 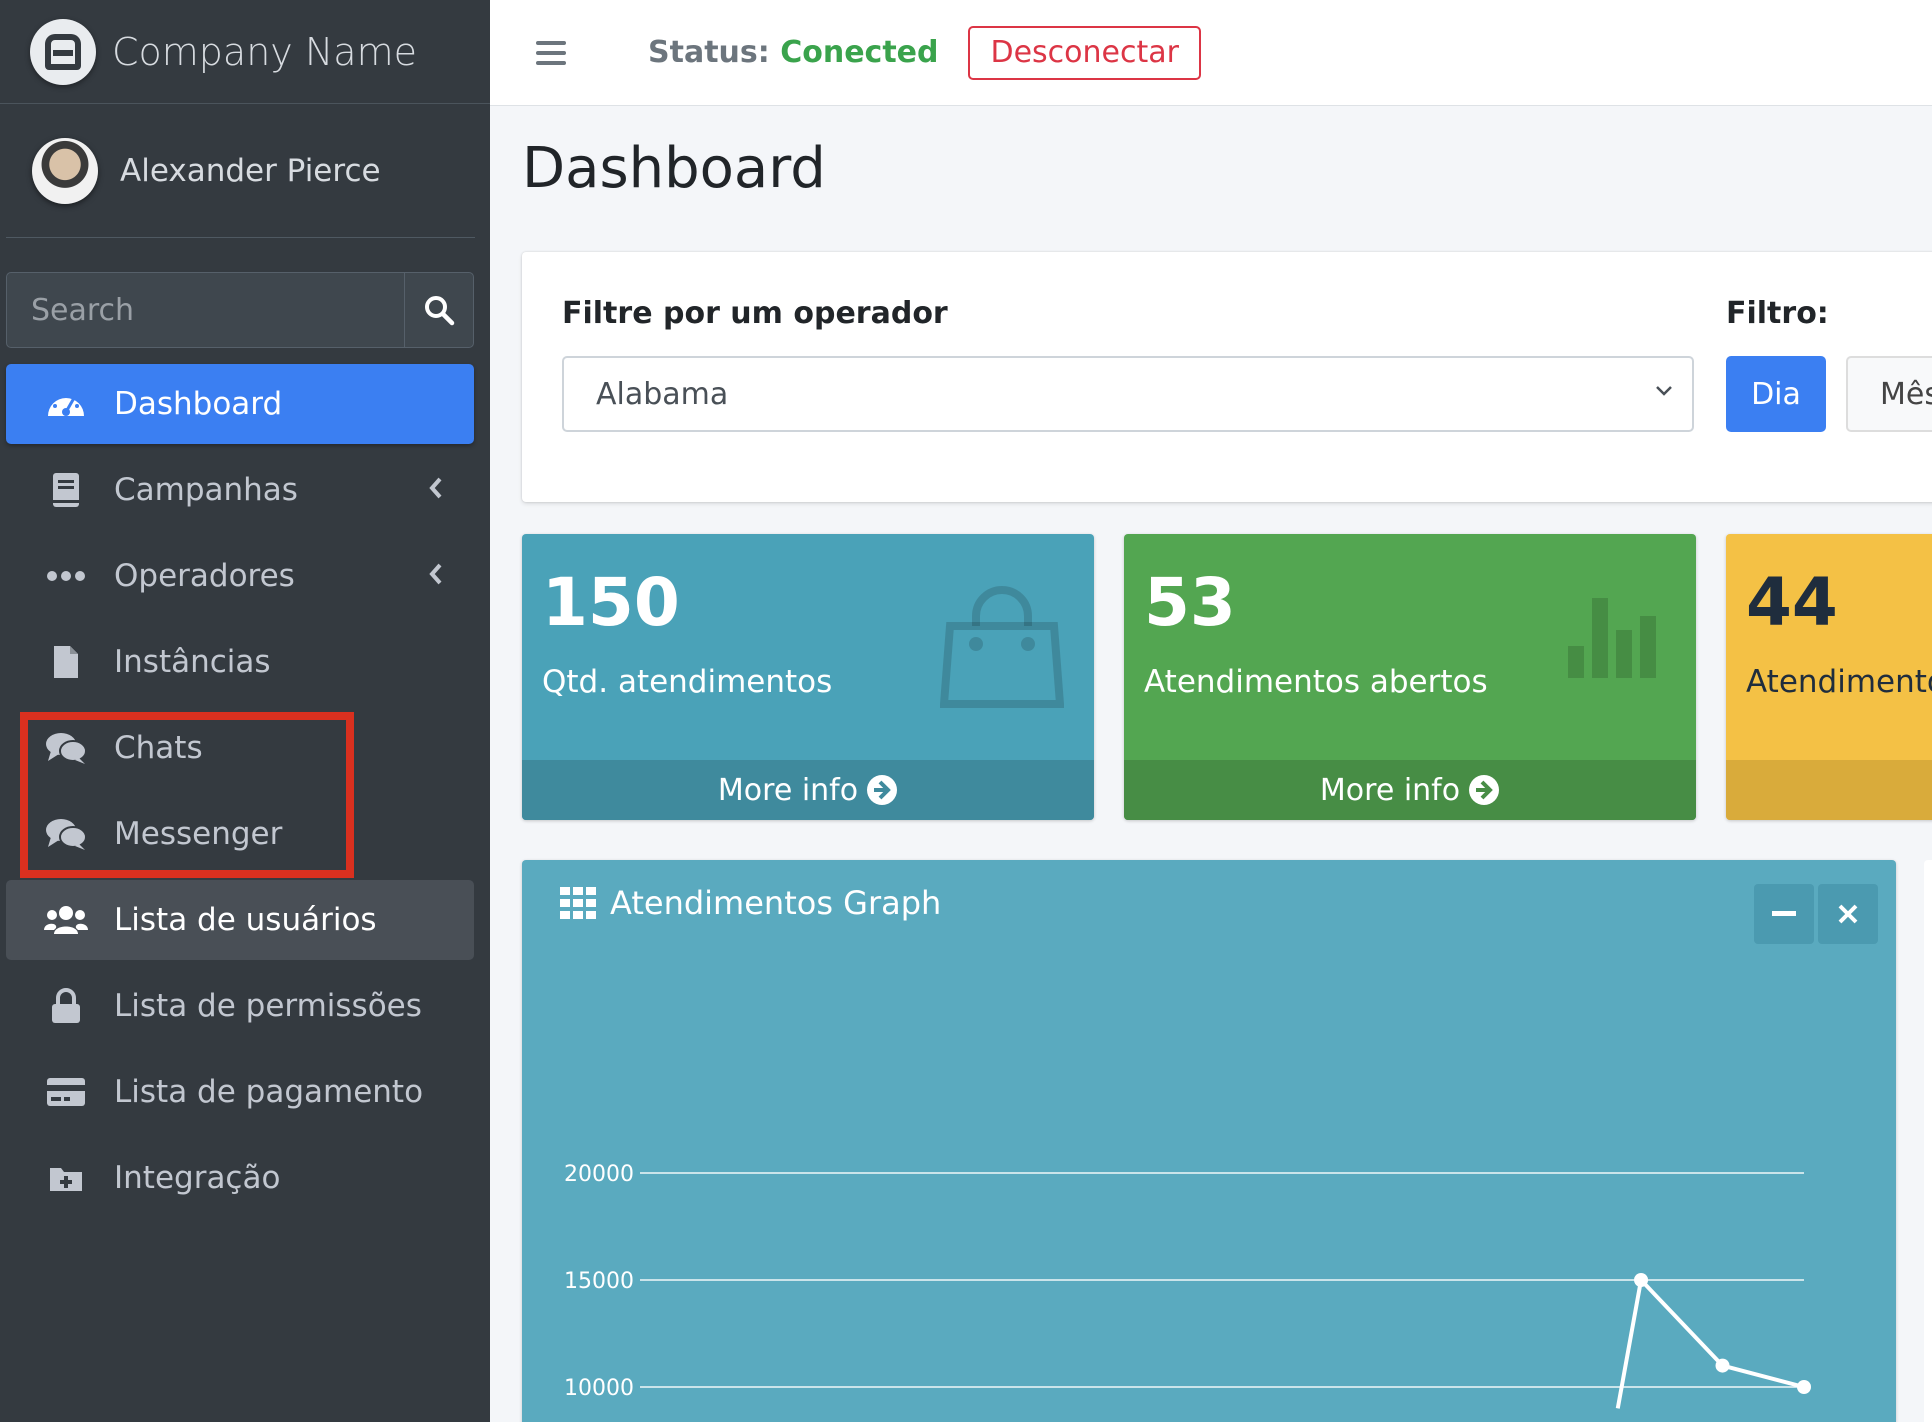 What do you see at coordinates (755, 313) in the screenshot?
I see `operator-filter-label: Filtre por um operador` at bounding box center [755, 313].